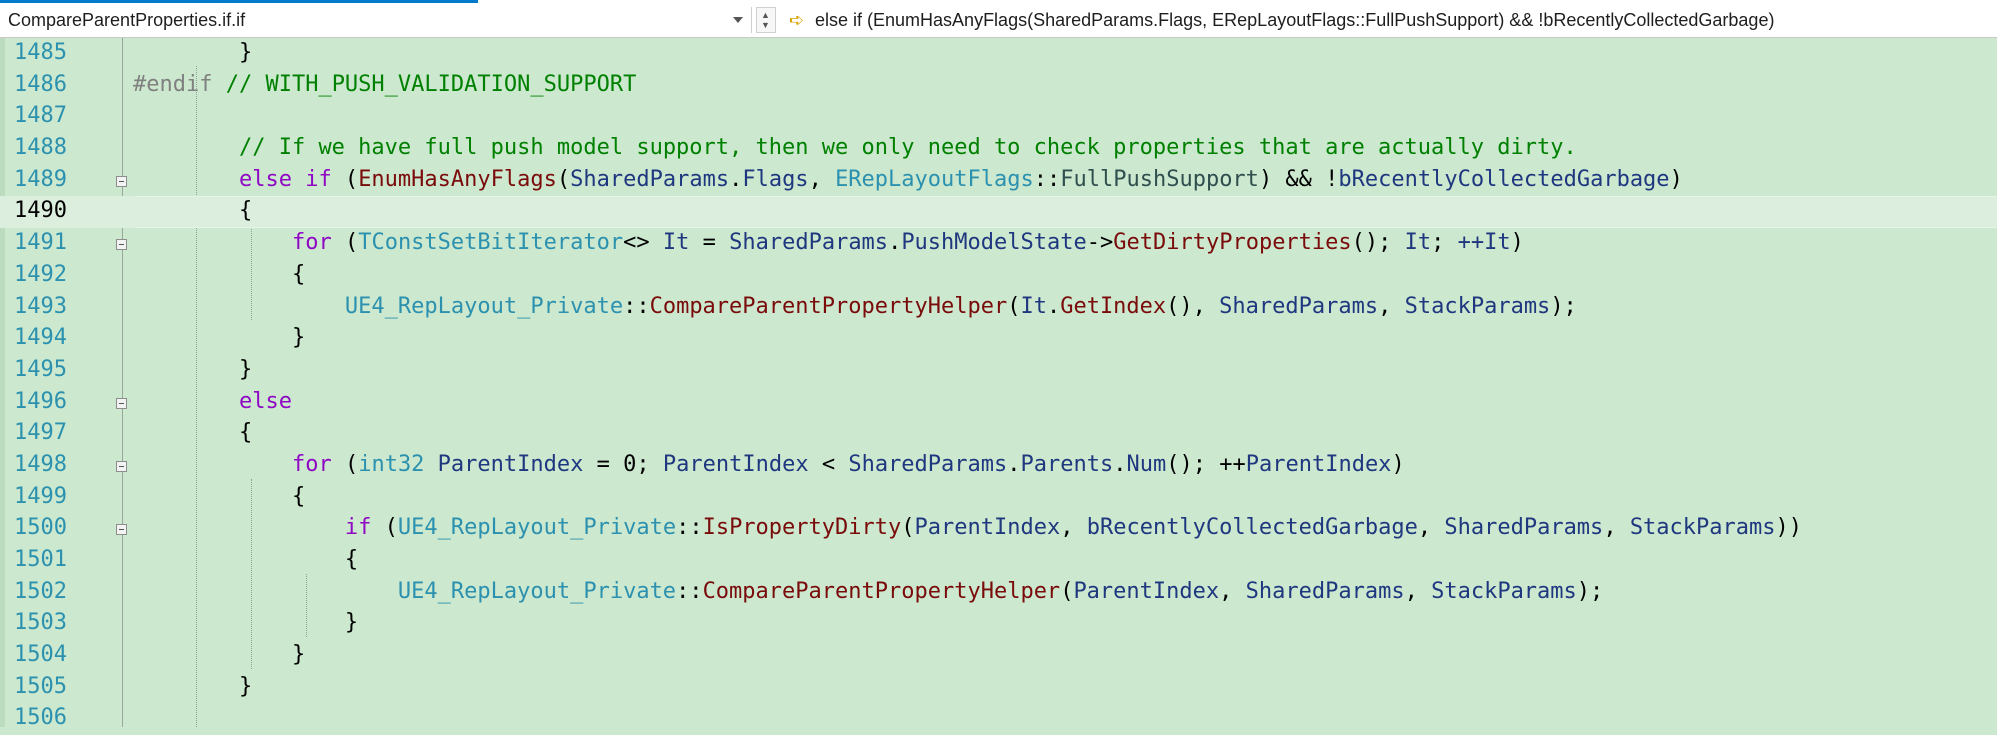  Describe the element at coordinates (998, 371) in the screenshot. I see `code-line: 1495 }` at that location.